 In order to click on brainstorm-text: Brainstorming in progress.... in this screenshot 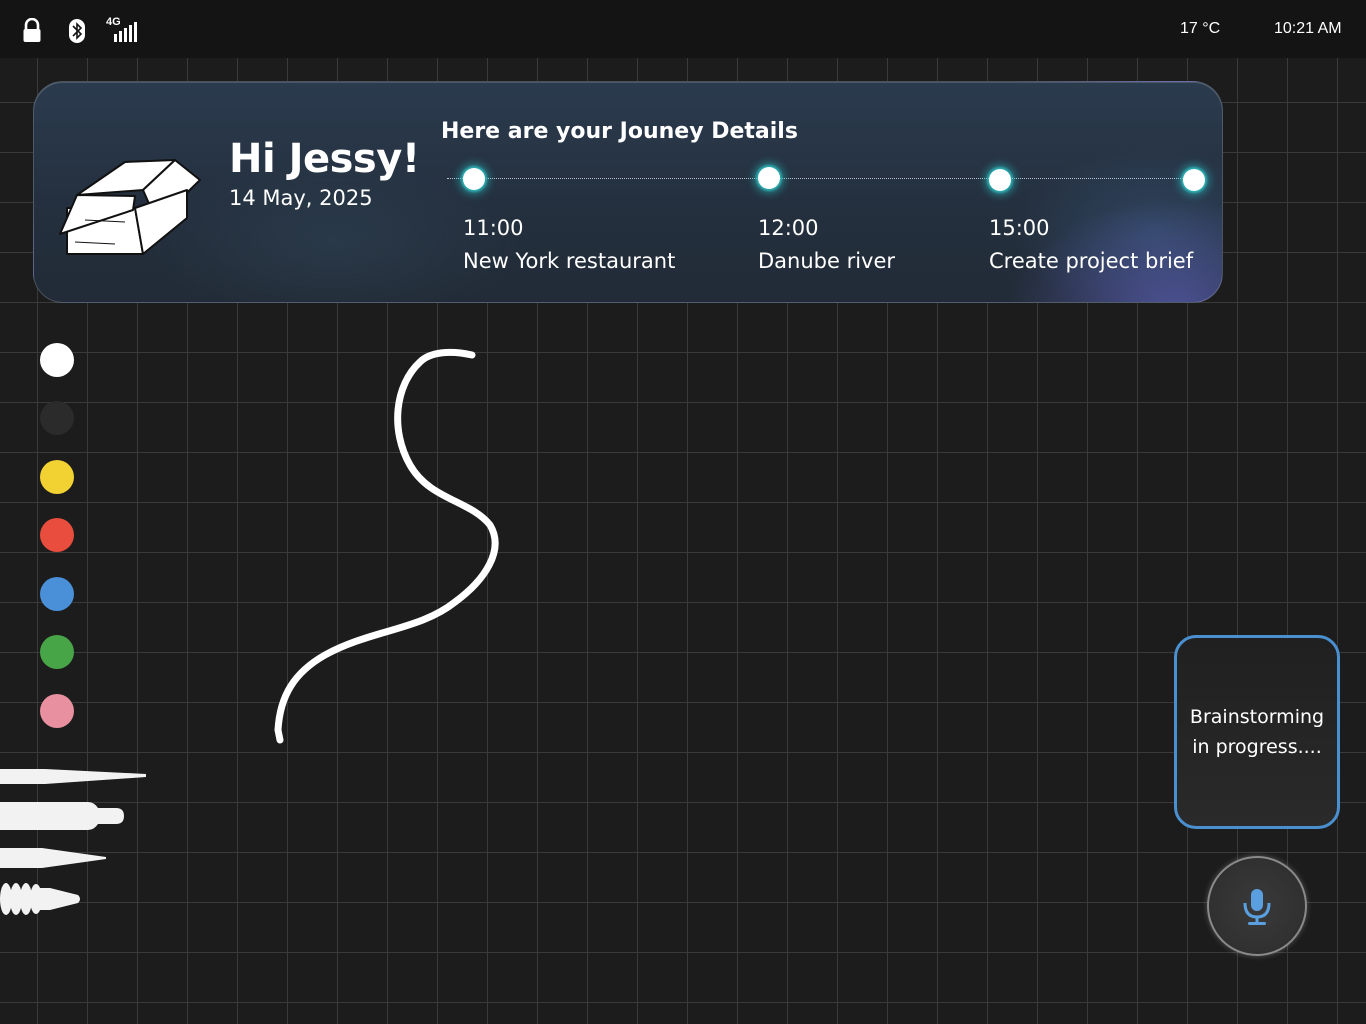, I will do `click(1257, 732)`.